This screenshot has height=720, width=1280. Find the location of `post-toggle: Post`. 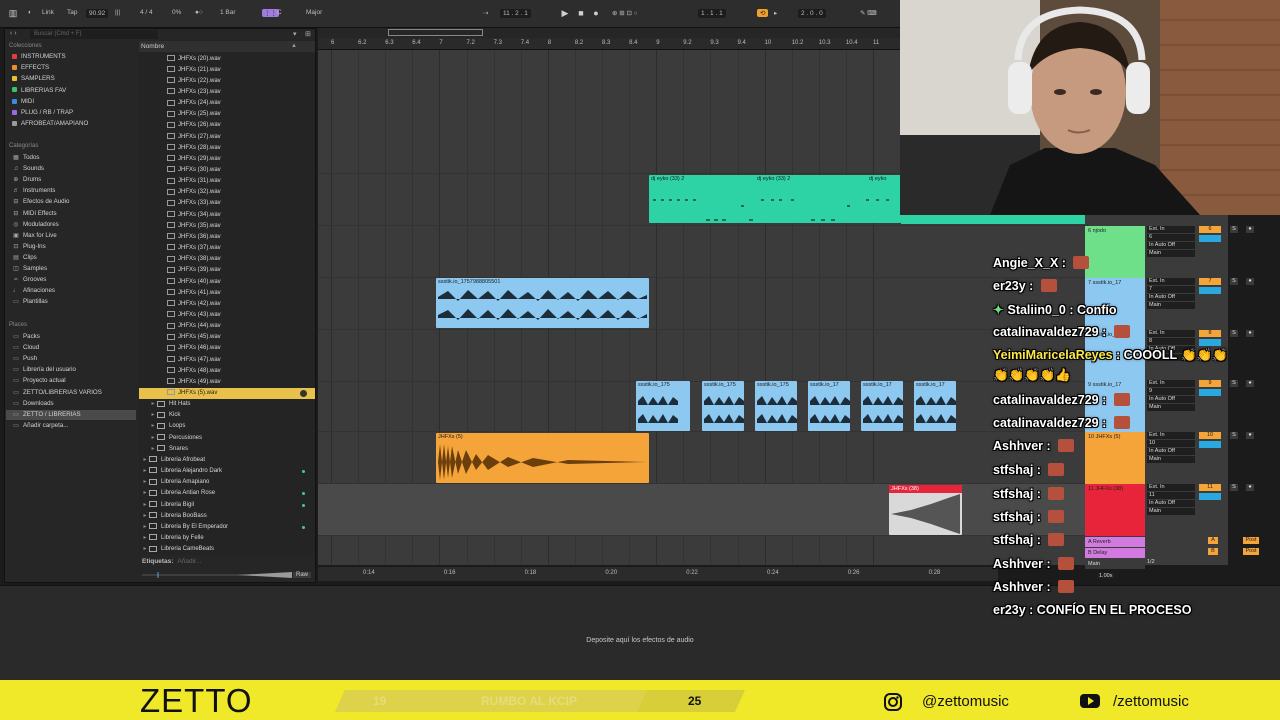

post-toggle: Post is located at coordinates (1251, 551).